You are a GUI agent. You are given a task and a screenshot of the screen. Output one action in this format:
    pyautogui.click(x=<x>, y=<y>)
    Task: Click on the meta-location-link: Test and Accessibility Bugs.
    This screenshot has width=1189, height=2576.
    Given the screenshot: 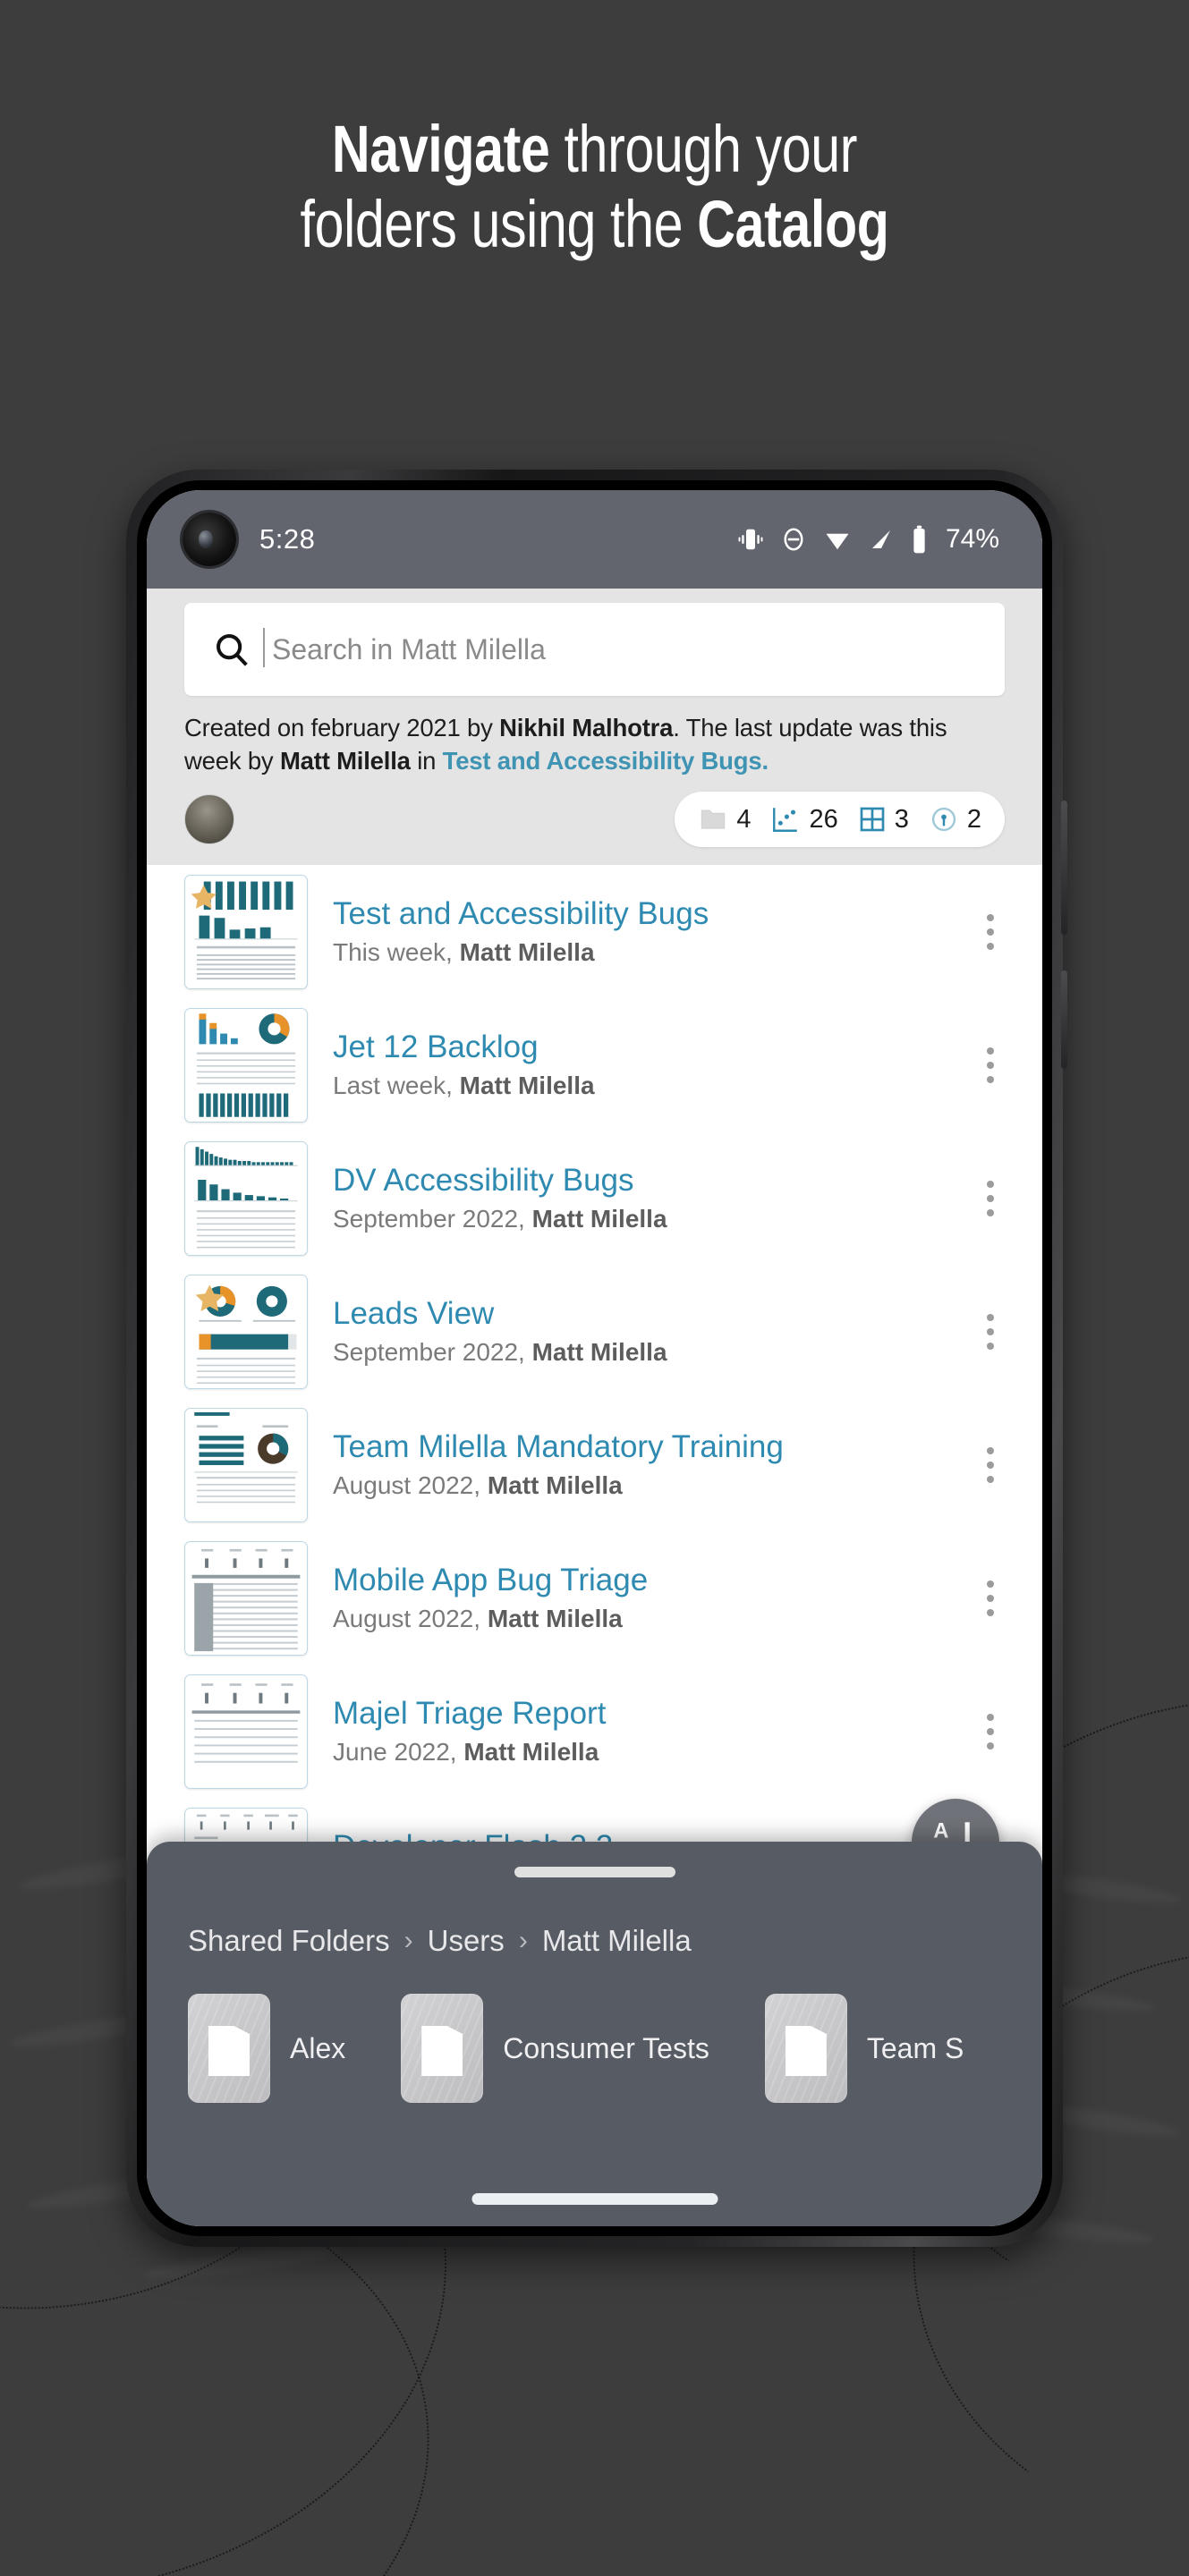 What is the action you would take?
    pyautogui.click(x=606, y=761)
    